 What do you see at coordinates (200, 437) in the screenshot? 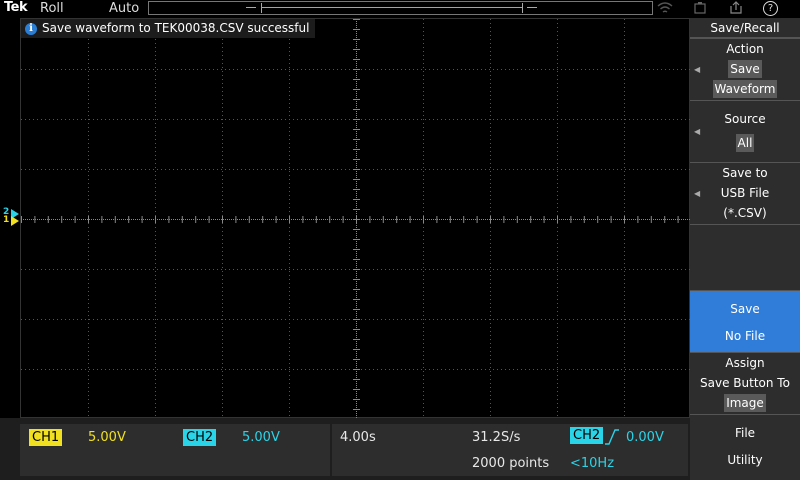
I see `ch2-badge: CH2` at bounding box center [200, 437].